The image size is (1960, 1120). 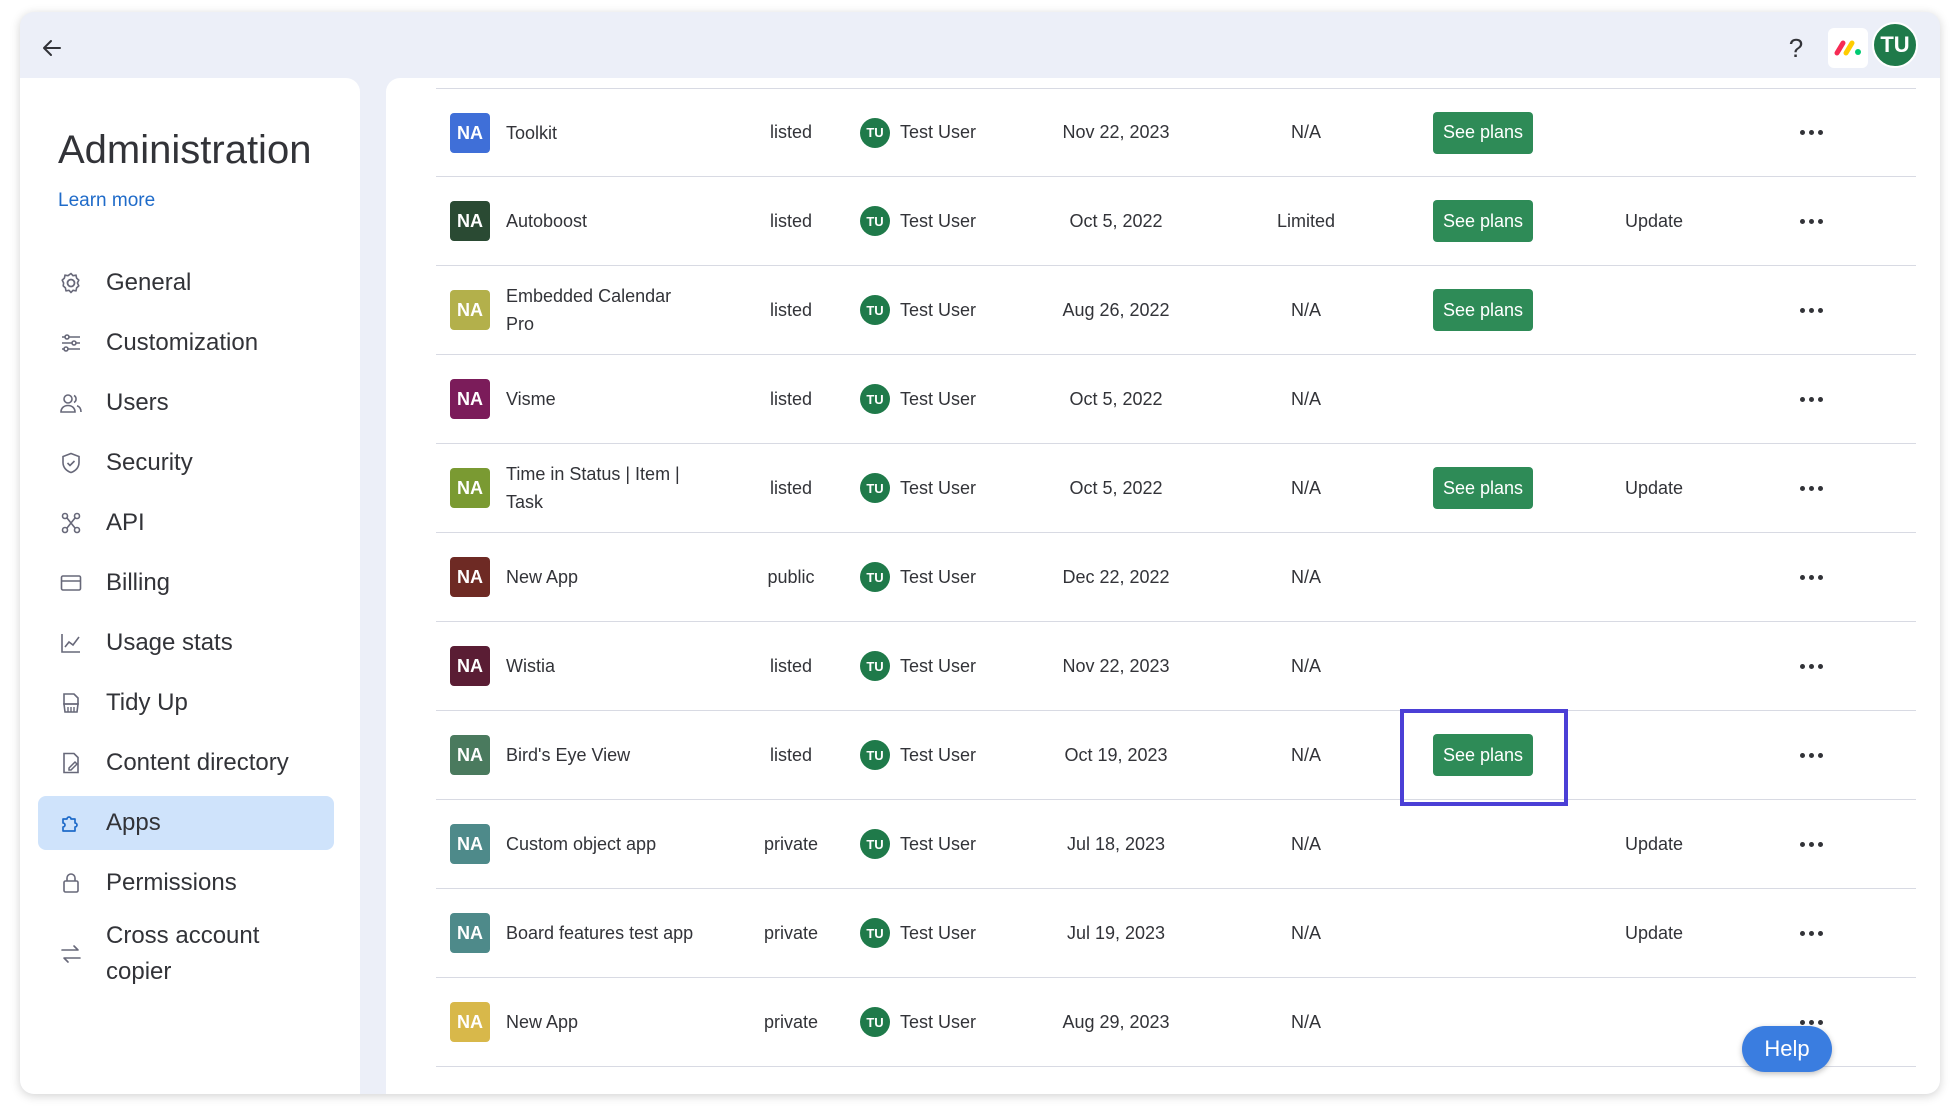 I want to click on table-row: NA Wistia listed TU Test User Nov 22, 2023 N/A, so click(x=1176, y=666).